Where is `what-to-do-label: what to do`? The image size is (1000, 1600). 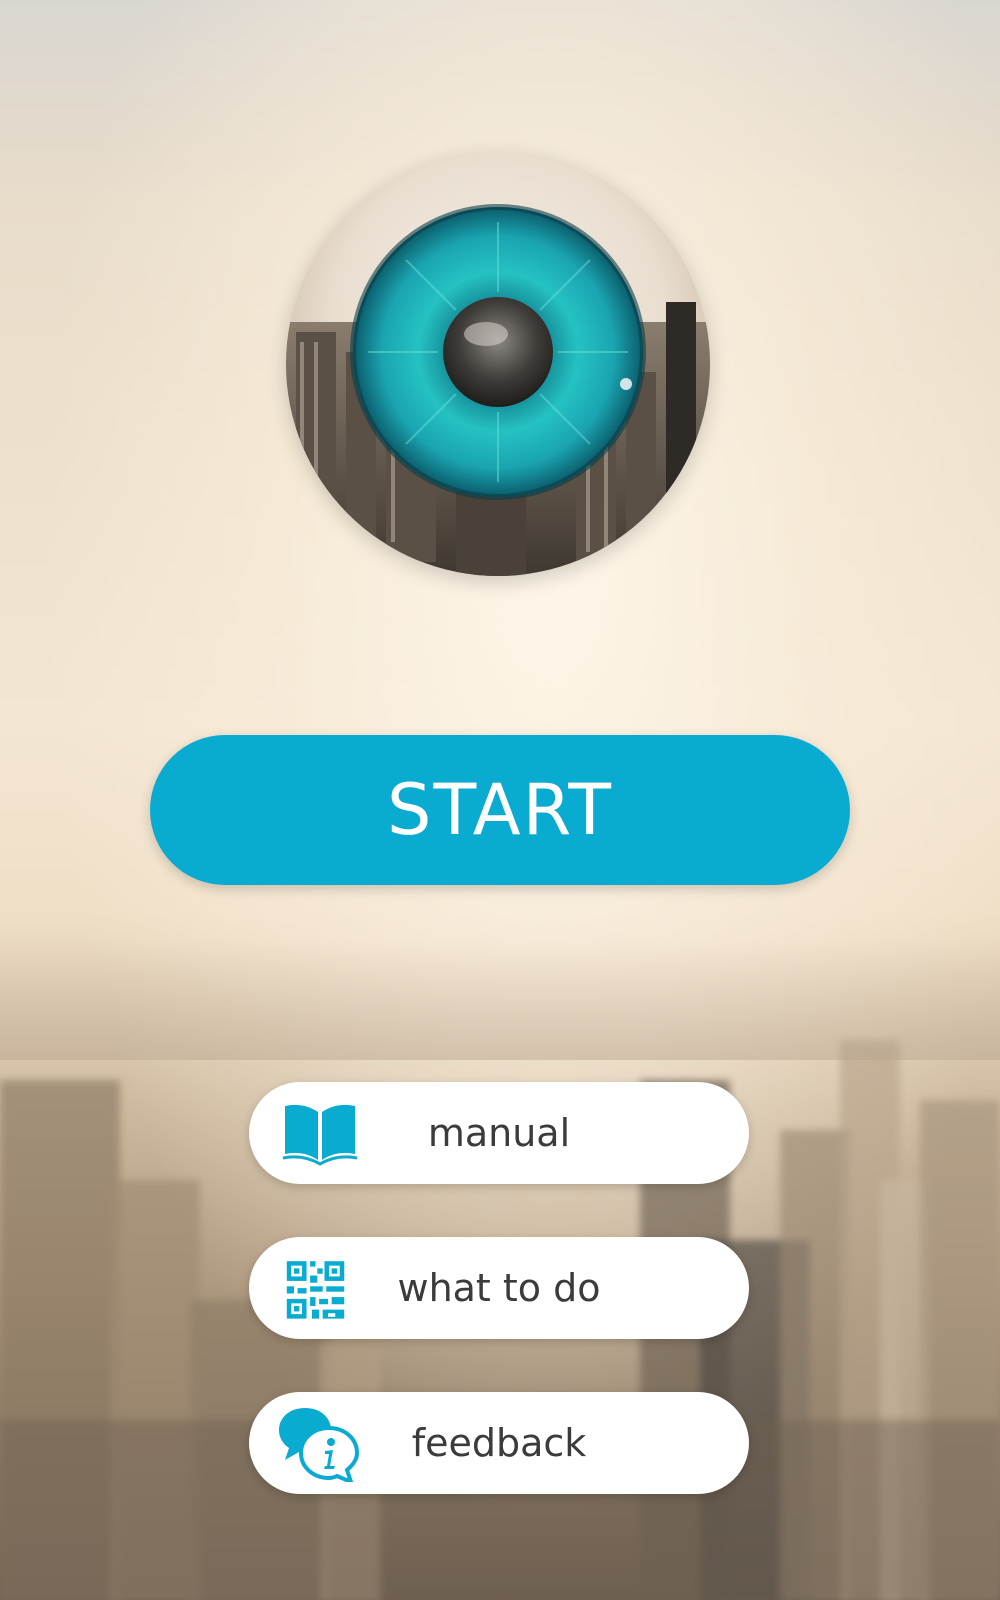
what-to-do-label: what to do is located at coordinates (499, 1288).